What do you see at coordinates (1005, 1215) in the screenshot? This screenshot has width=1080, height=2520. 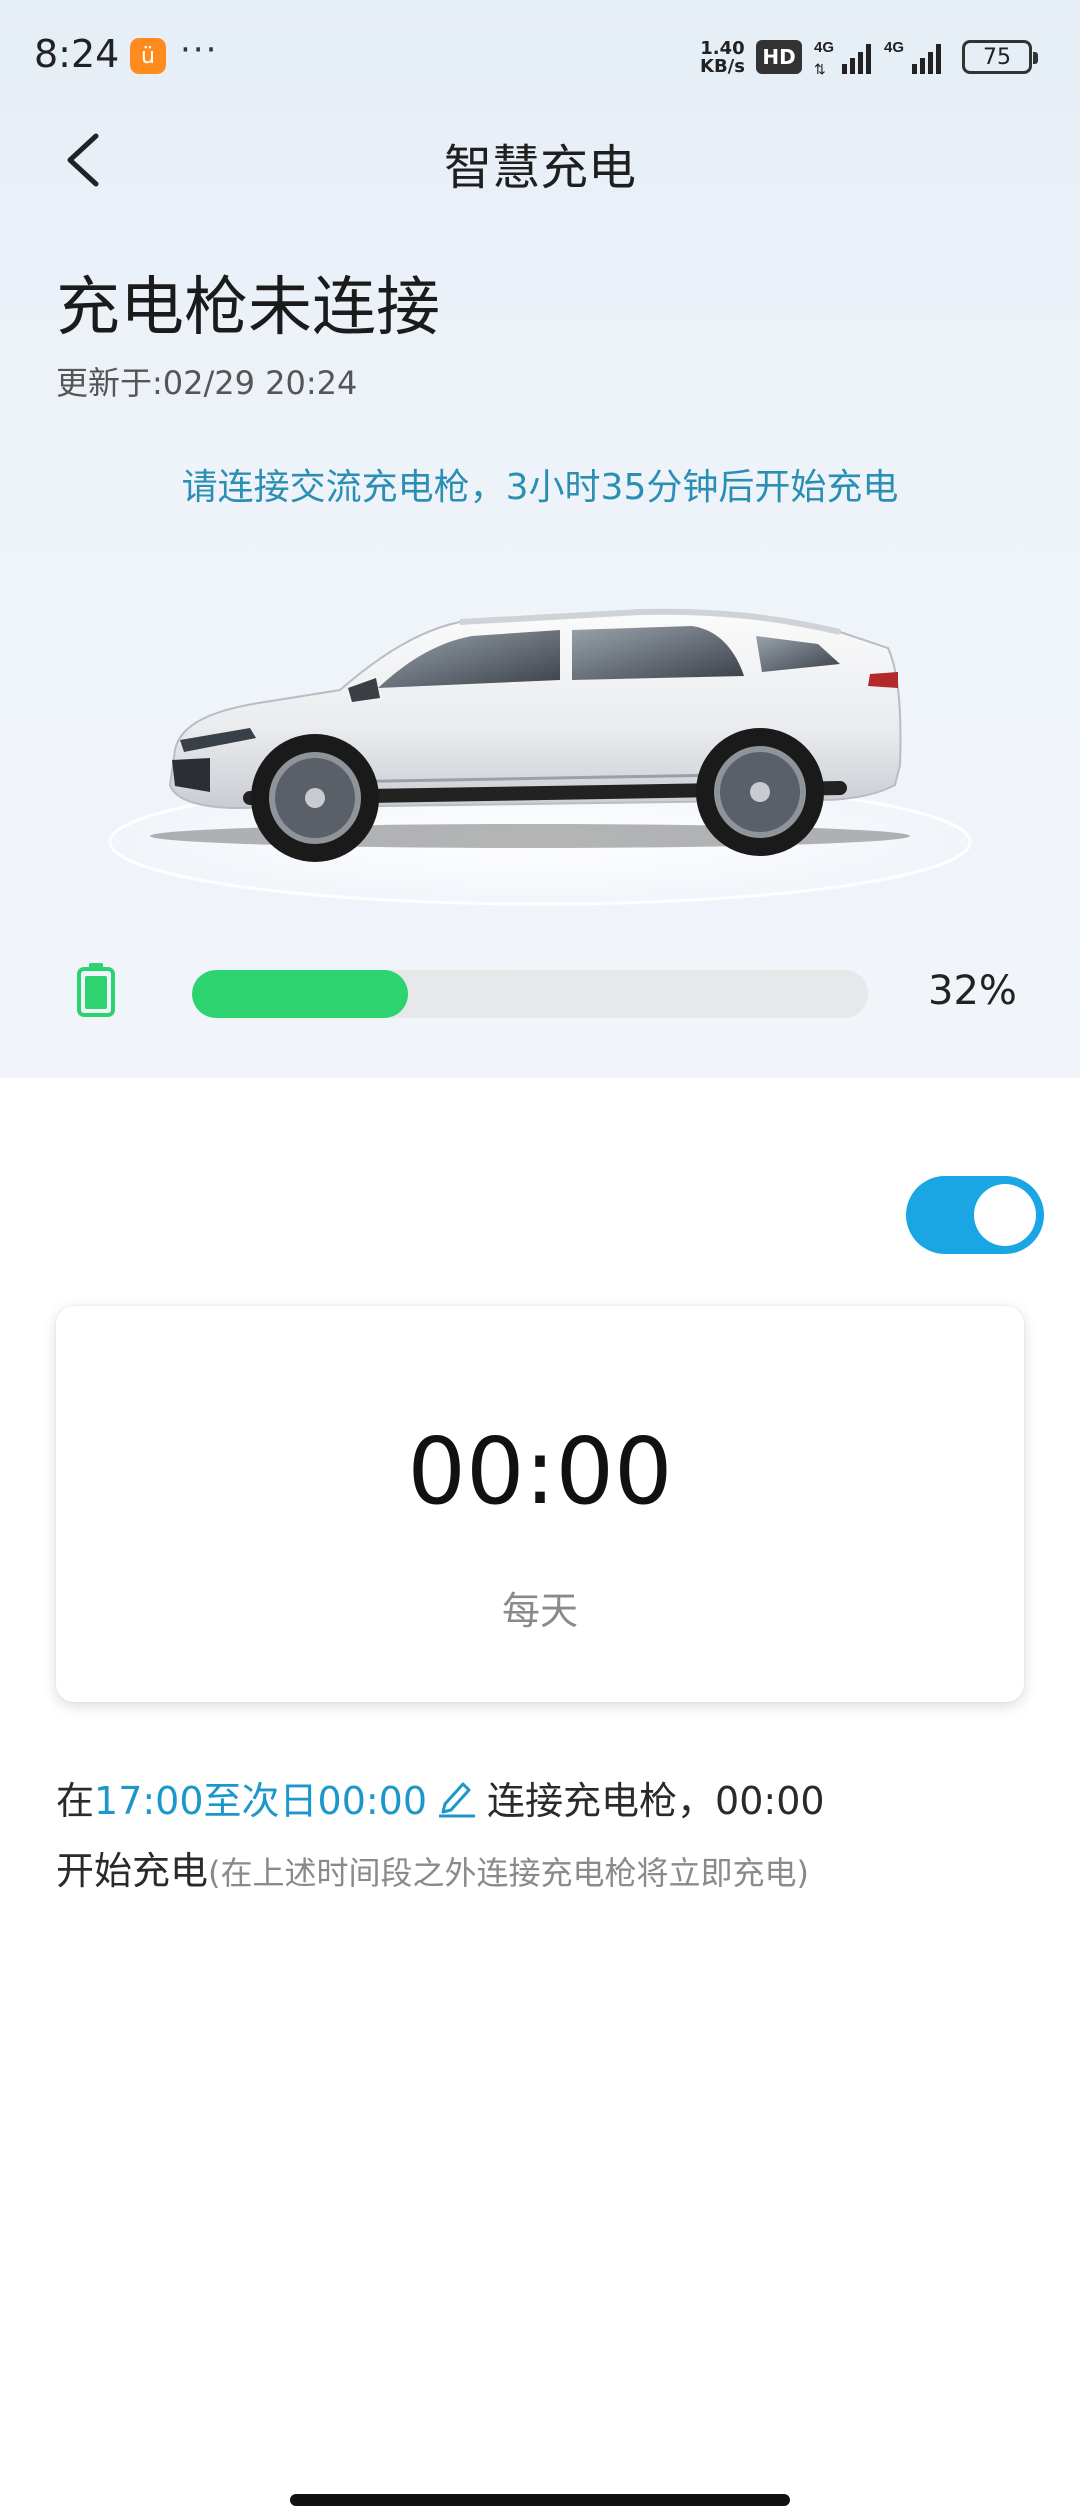 I see `toggle-knob` at bounding box center [1005, 1215].